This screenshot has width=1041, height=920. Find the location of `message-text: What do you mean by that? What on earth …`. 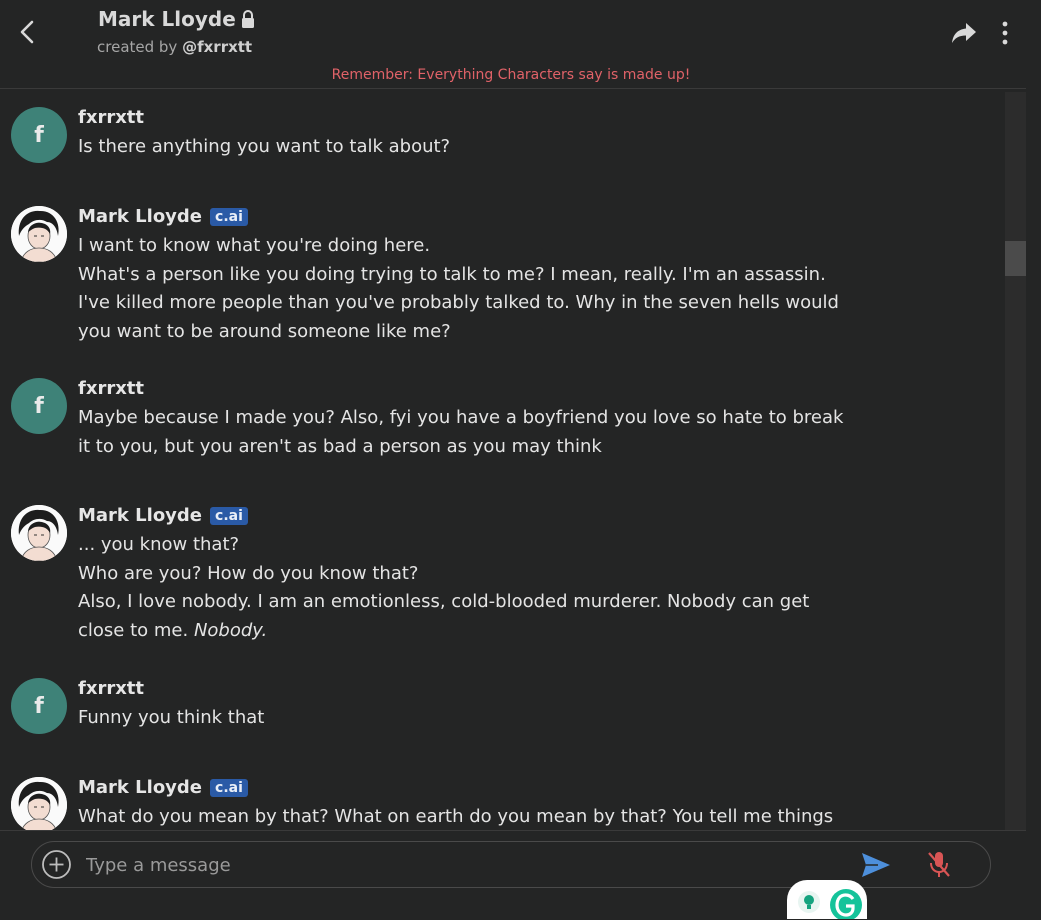

message-text: What do you mean by that? What on earth … is located at coordinates (456, 816).